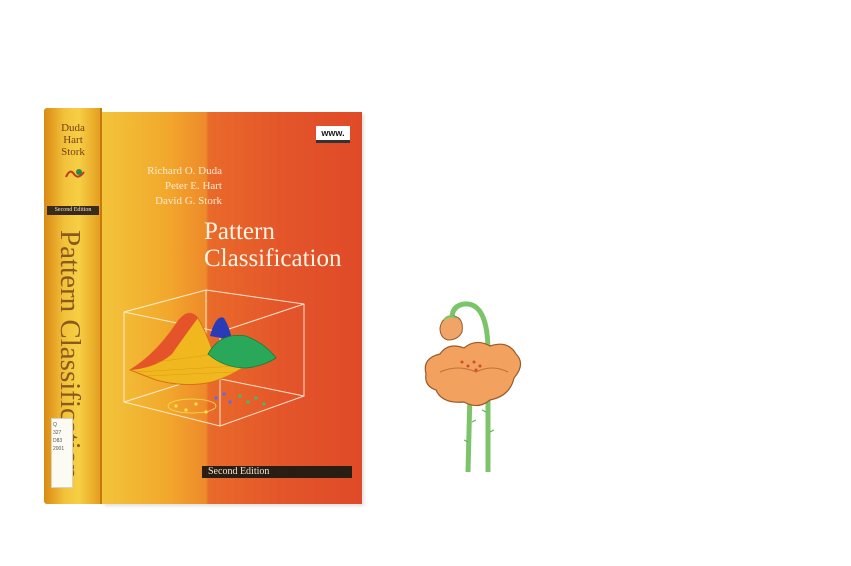 This screenshot has width=851, height=566. Describe the element at coordinates (214, 358) in the screenshot. I see `cover-3d-plot-illustration` at that location.